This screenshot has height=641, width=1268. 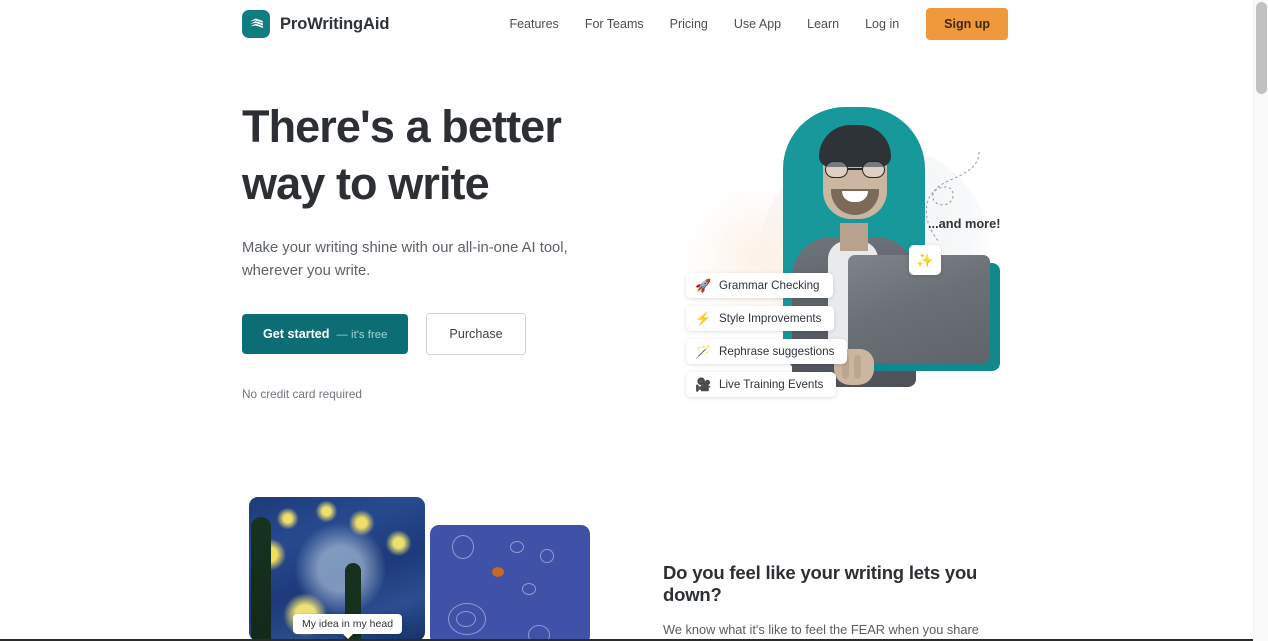 What do you see at coordinates (362, 335) in the screenshot?
I see `get-started-free-label: — it's free` at bounding box center [362, 335].